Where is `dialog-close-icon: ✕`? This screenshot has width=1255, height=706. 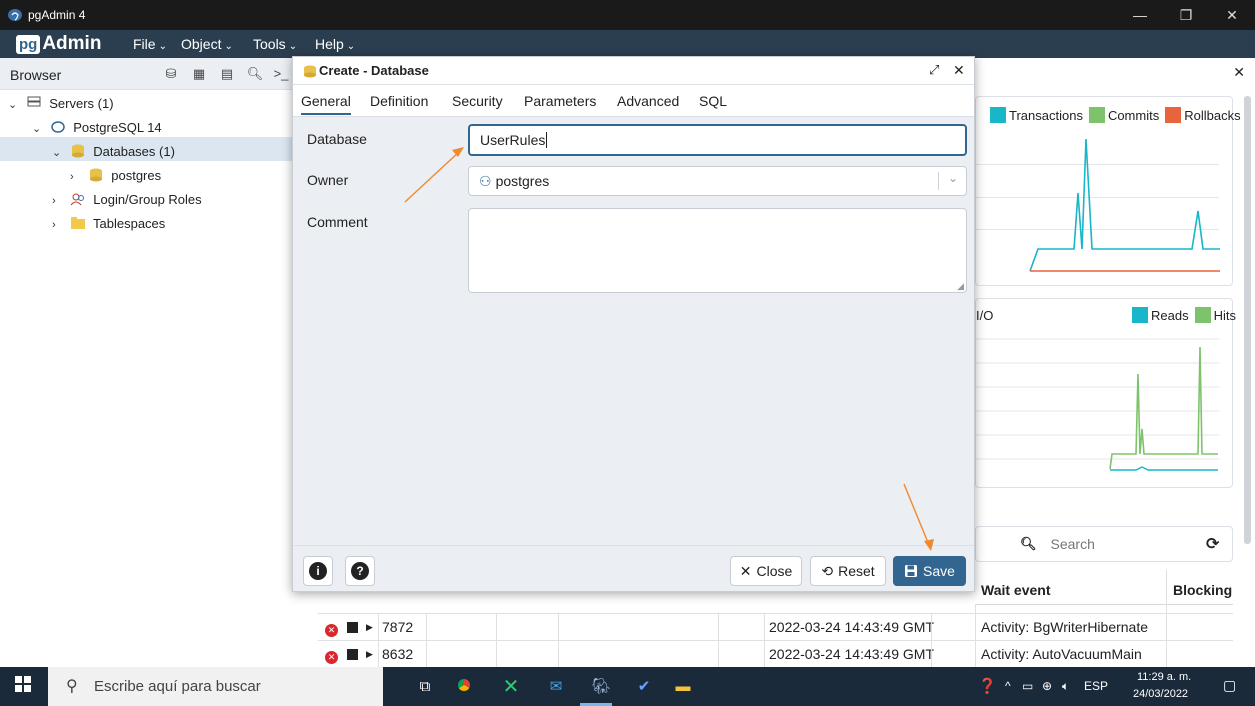 dialog-close-icon: ✕ is located at coordinates (959, 70).